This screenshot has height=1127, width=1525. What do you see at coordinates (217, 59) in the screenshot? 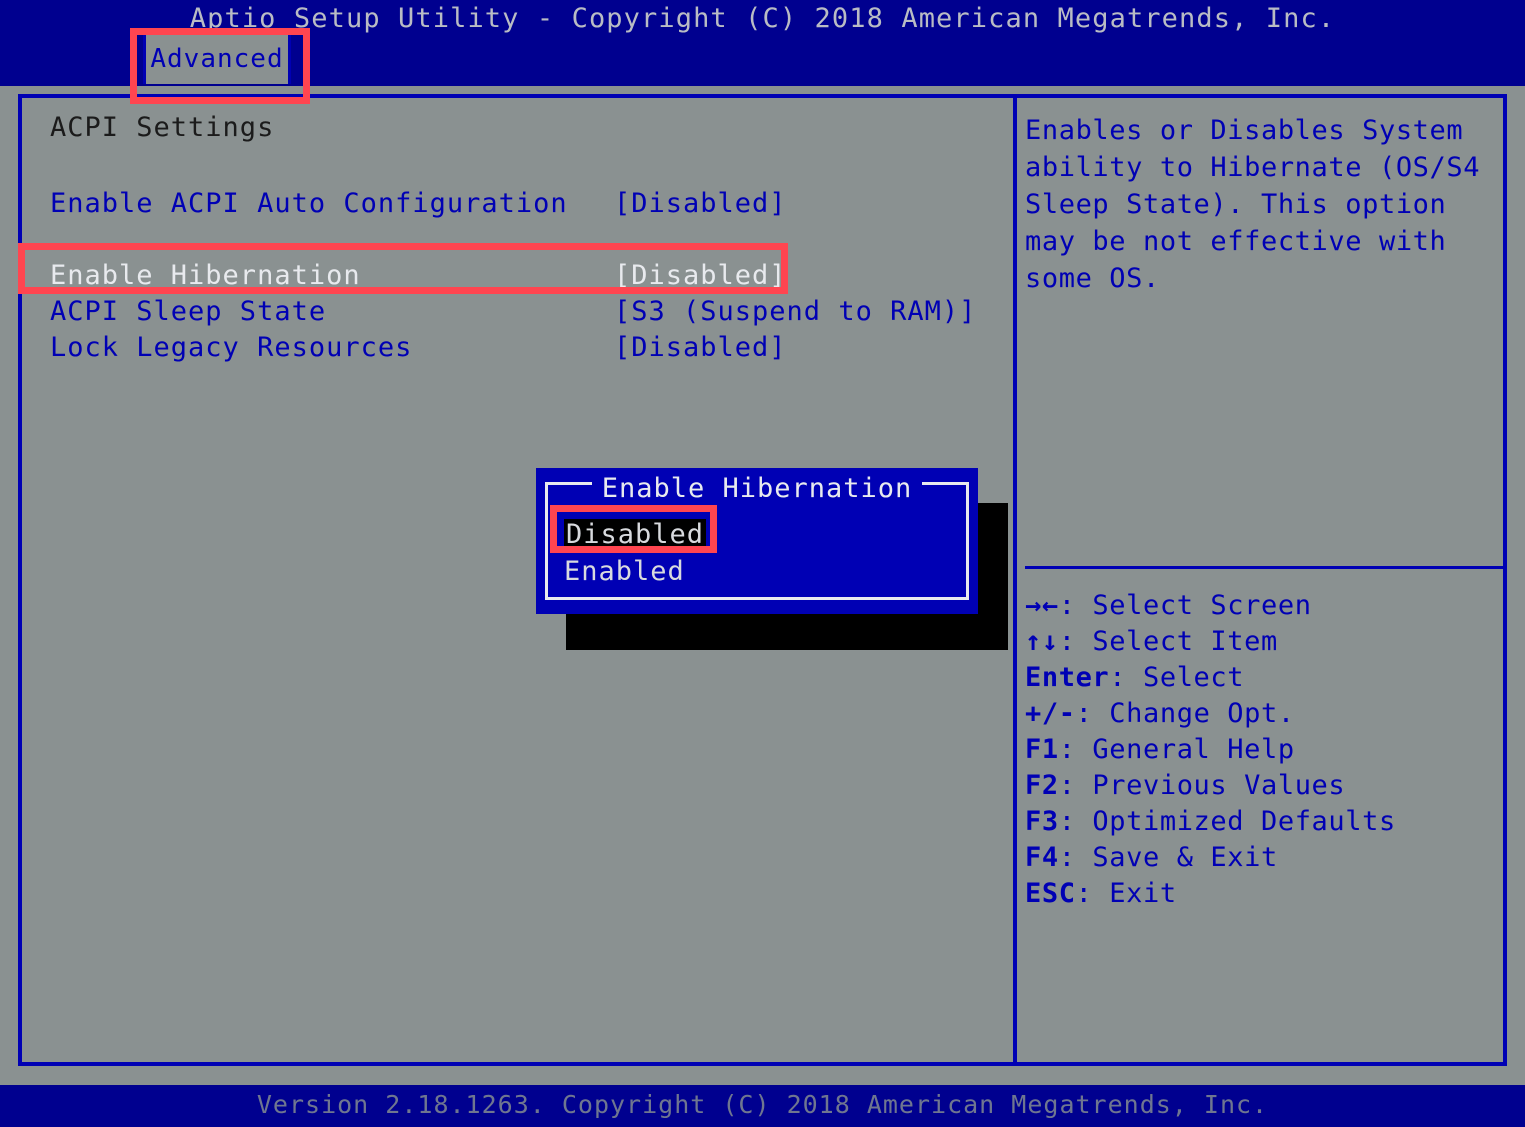
I see `tab-advanced: Advanced` at bounding box center [217, 59].